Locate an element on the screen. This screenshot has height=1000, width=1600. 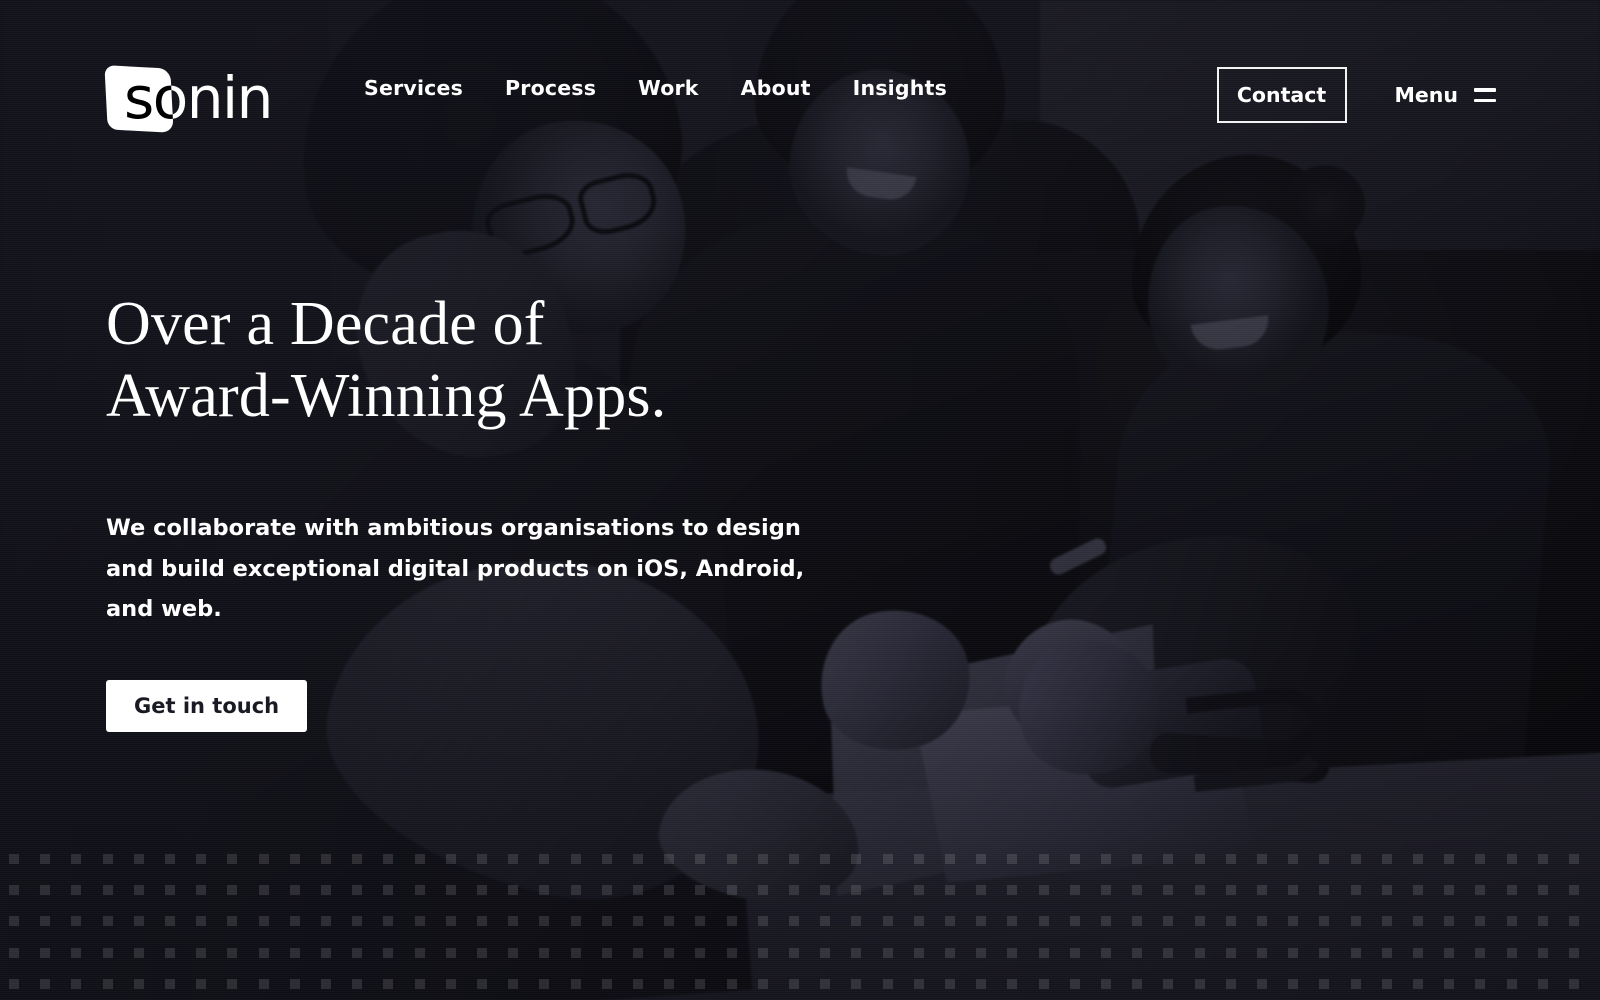
logo-link: sonin is located at coordinates (188, 99).